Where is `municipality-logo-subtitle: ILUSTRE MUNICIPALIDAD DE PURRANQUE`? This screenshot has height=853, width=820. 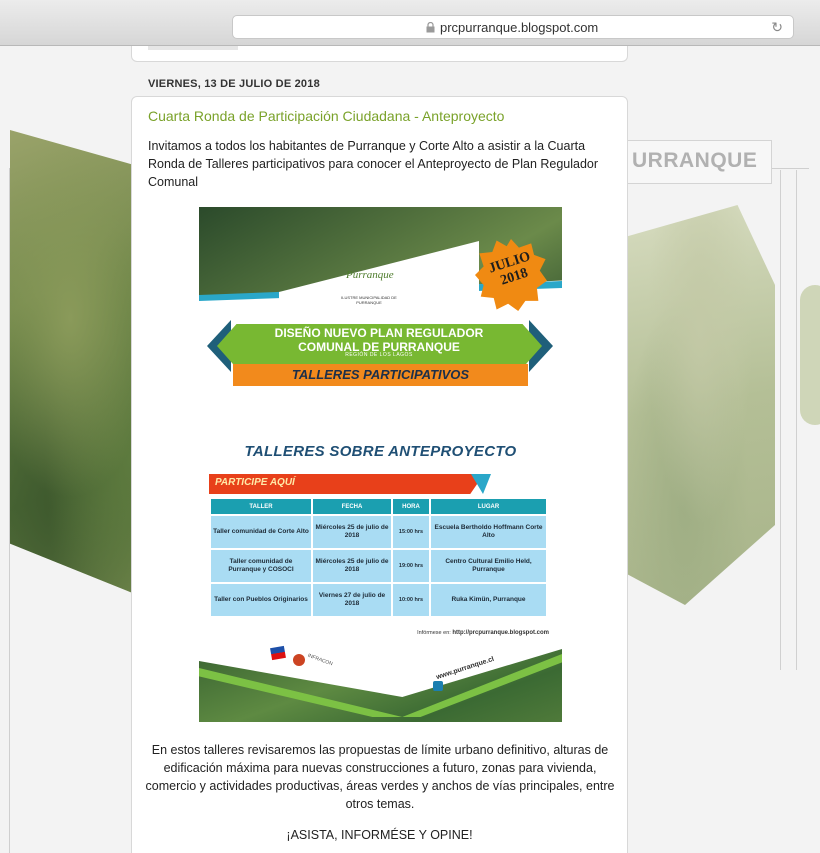
municipality-logo-subtitle: ILUSTRE MUNICIPALIDAD DE PURRANQUE is located at coordinates (369, 300).